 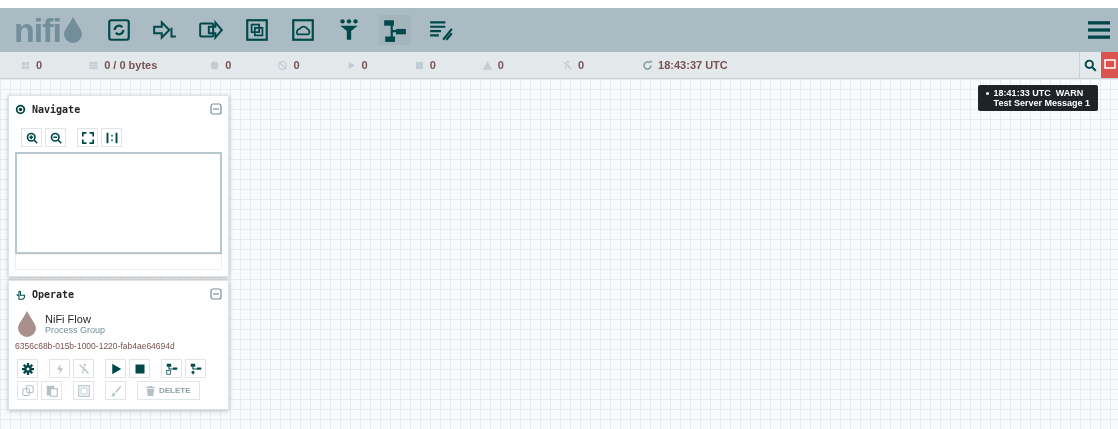 What do you see at coordinates (95, 346) in the screenshot?
I see `component-id: 6356c68b-015b-1000-1220-fab4ae64694d` at bounding box center [95, 346].